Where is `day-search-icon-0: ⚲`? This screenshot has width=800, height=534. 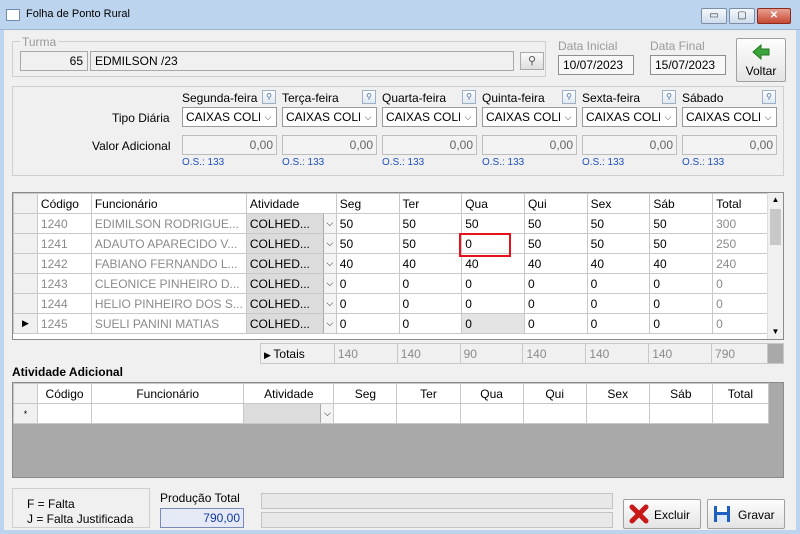 day-search-icon-0: ⚲ is located at coordinates (269, 97).